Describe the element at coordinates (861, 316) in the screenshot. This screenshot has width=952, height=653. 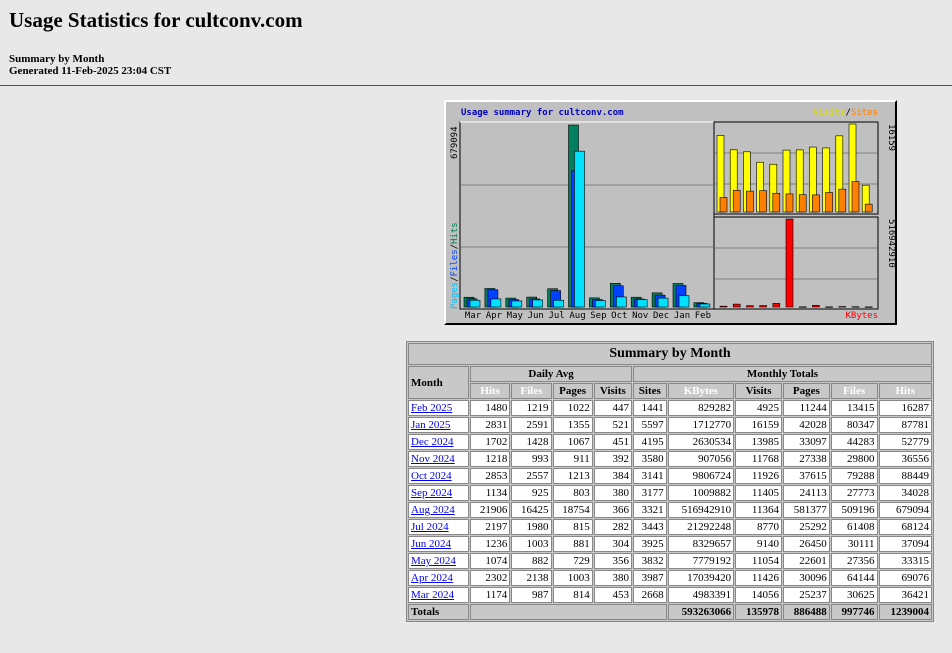
I see `kbytes-axis-label: KBytes` at that location.